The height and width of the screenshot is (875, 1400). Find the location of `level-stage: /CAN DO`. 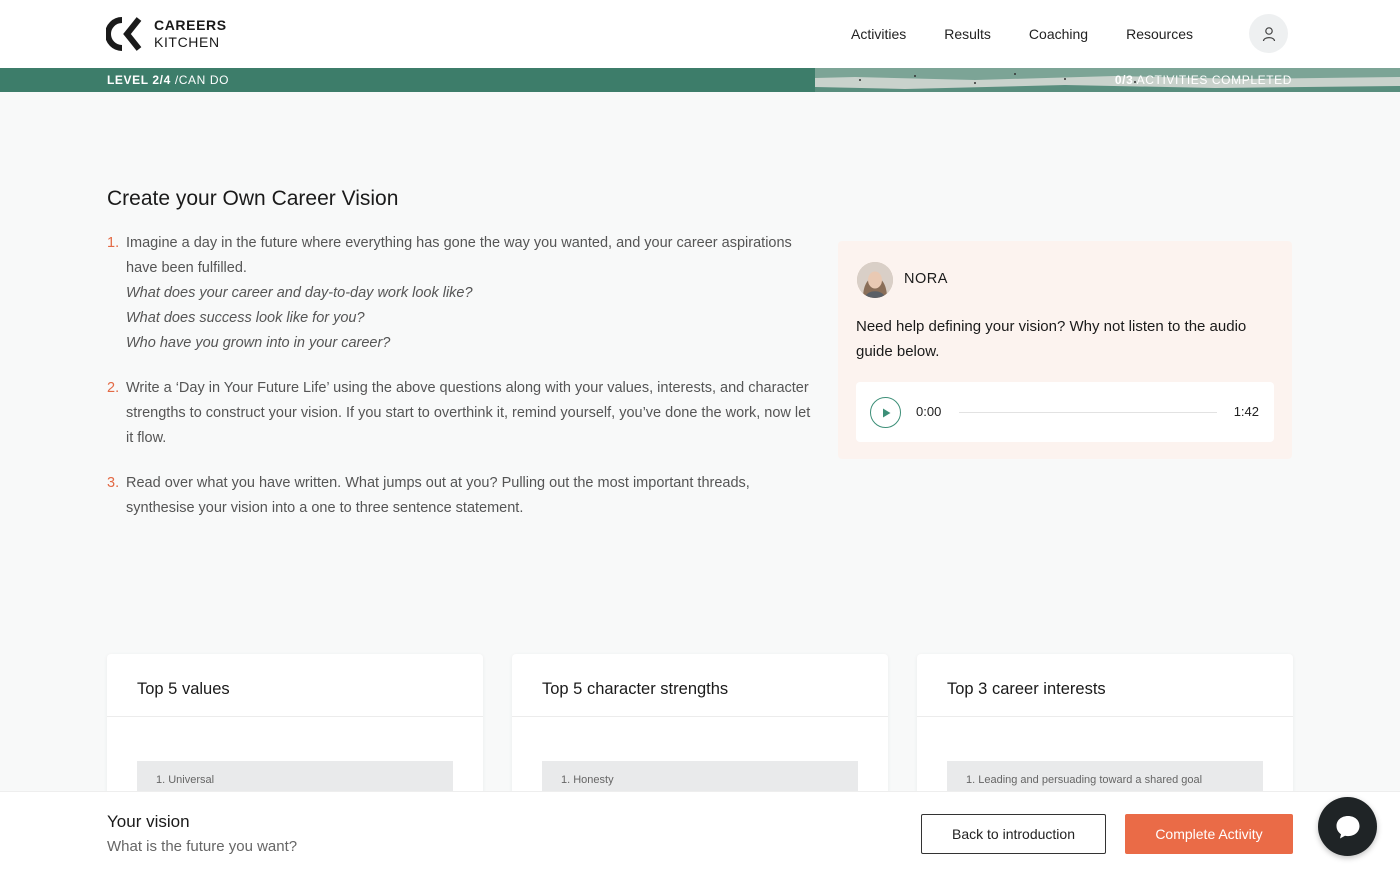

level-stage: /CAN DO is located at coordinates (202, 80).